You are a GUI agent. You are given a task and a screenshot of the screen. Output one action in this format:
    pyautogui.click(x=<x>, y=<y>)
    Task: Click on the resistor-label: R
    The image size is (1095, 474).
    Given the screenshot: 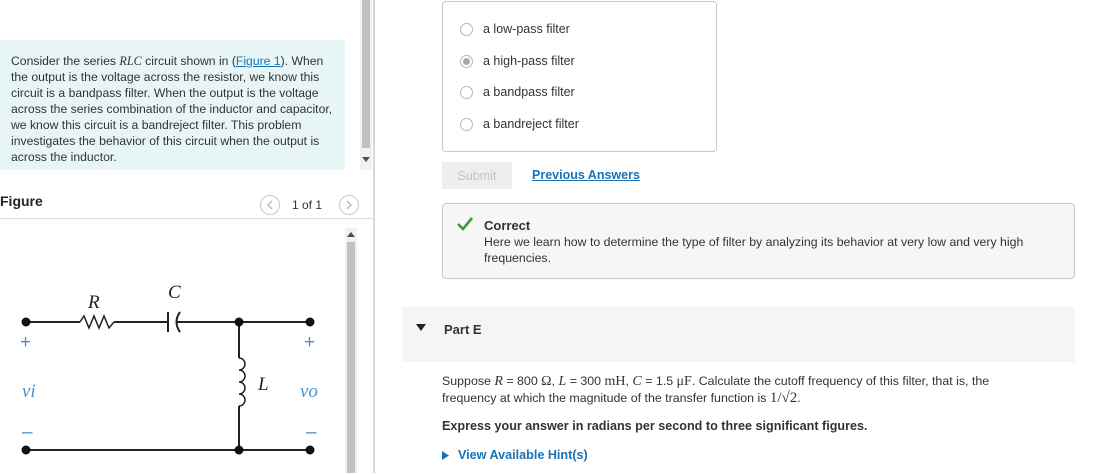 What is the action you would take?
    pyautogui.click(x=93, y=302)
    